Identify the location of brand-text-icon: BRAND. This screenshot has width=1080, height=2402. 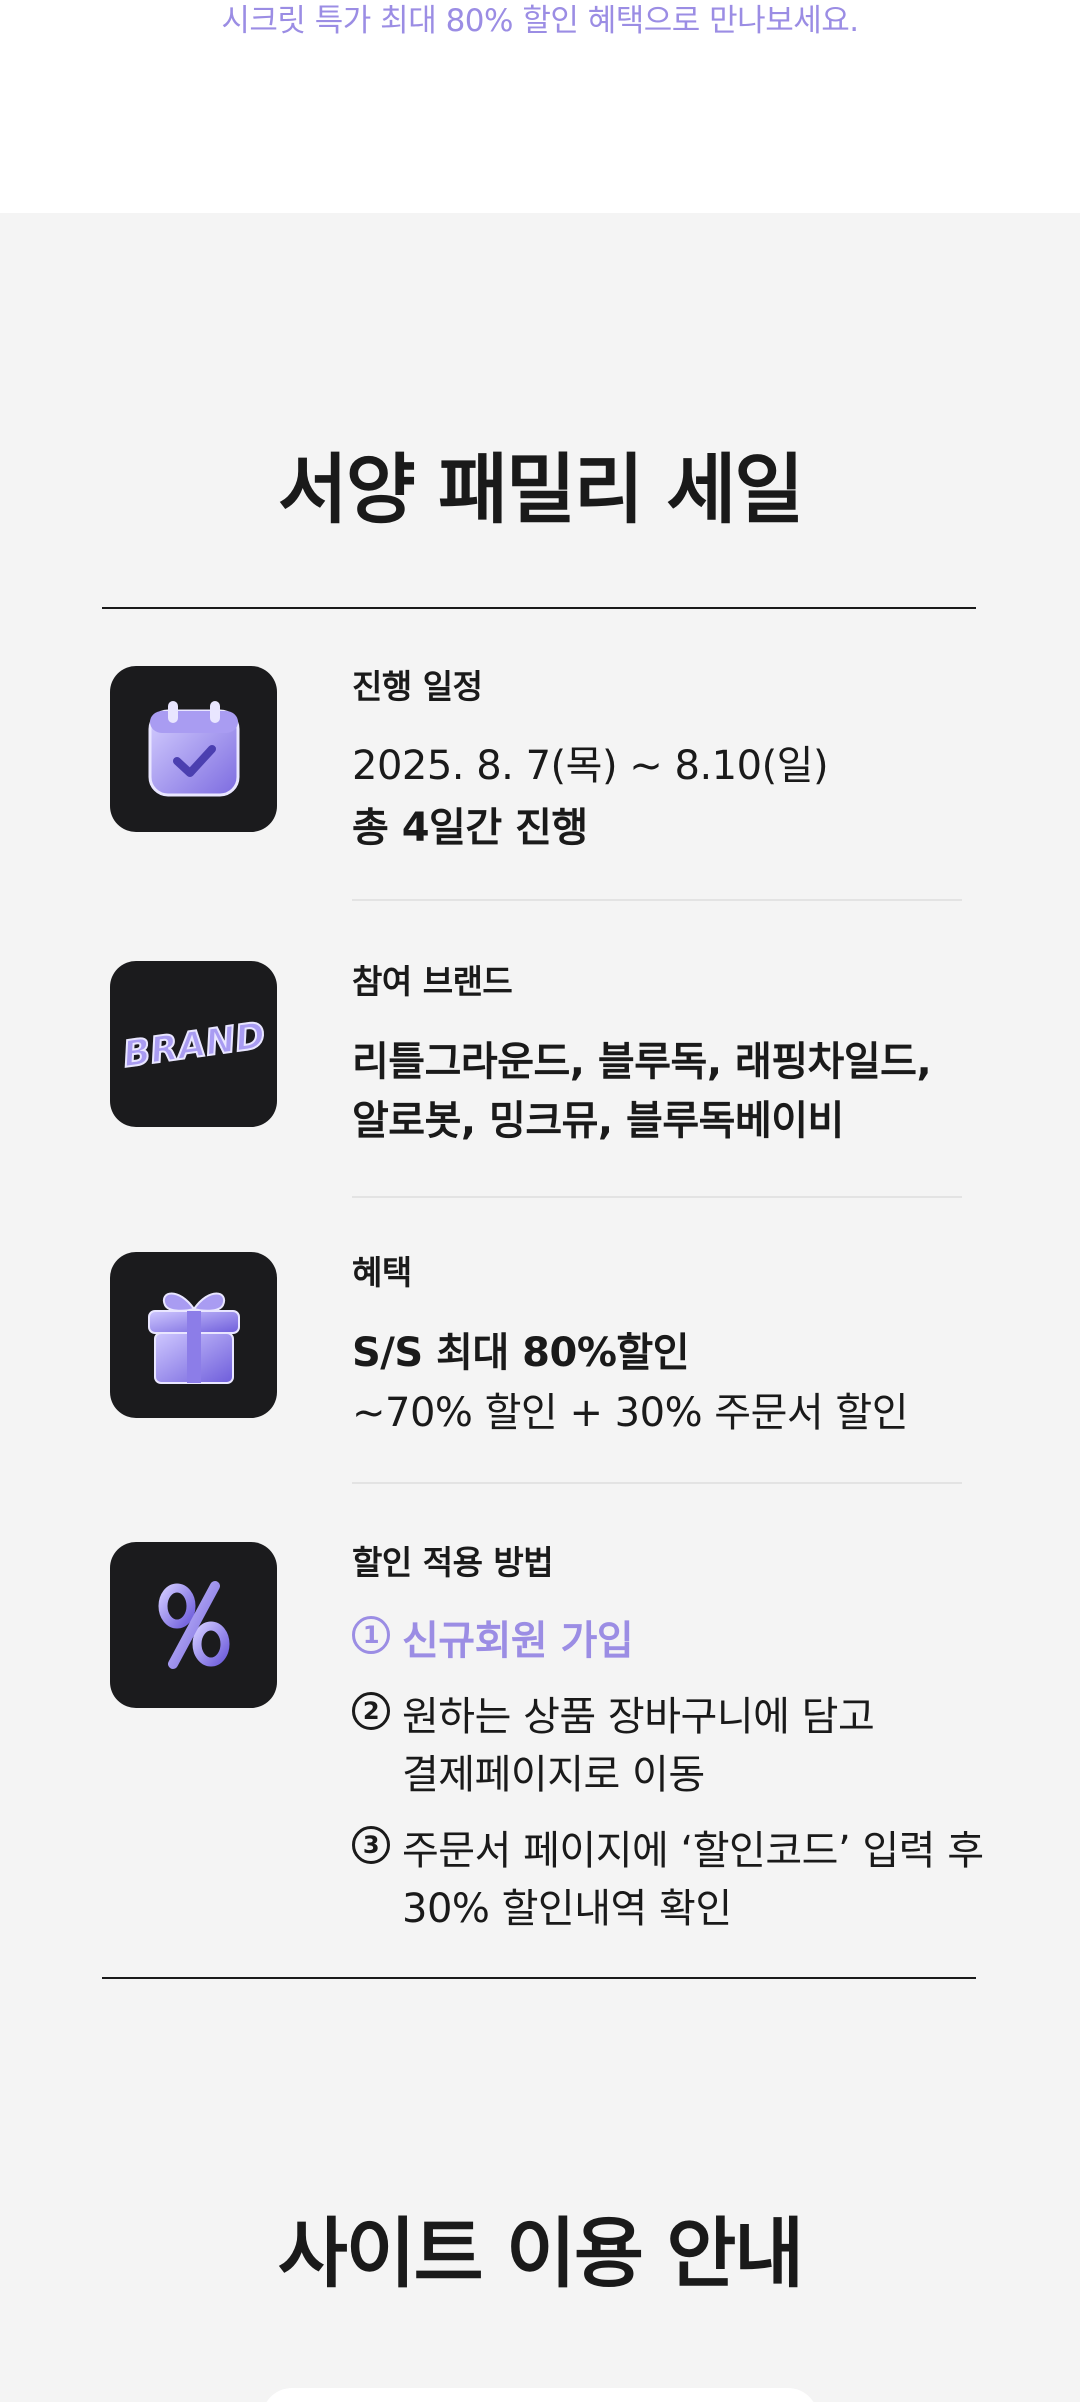
(193, 1044).